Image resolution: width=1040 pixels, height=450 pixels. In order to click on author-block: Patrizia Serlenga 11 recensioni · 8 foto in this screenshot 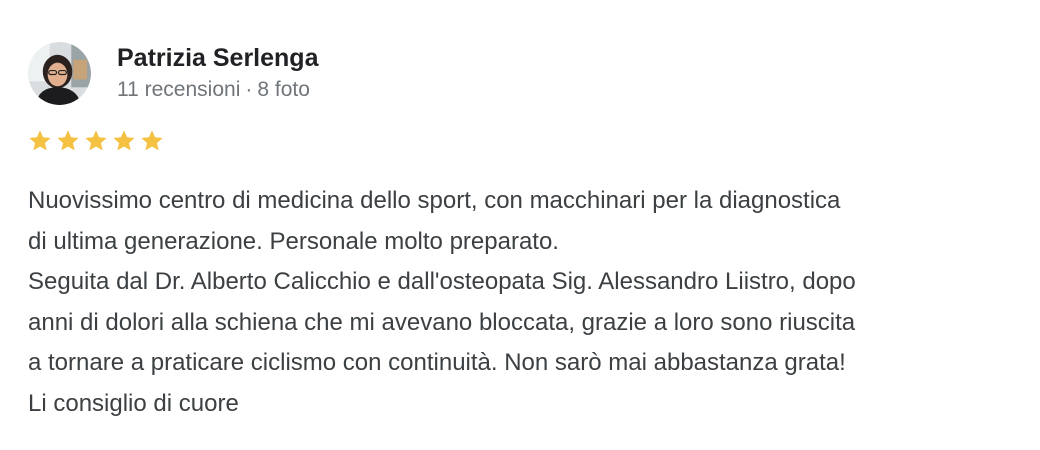, I will do `click(217, 73)`.